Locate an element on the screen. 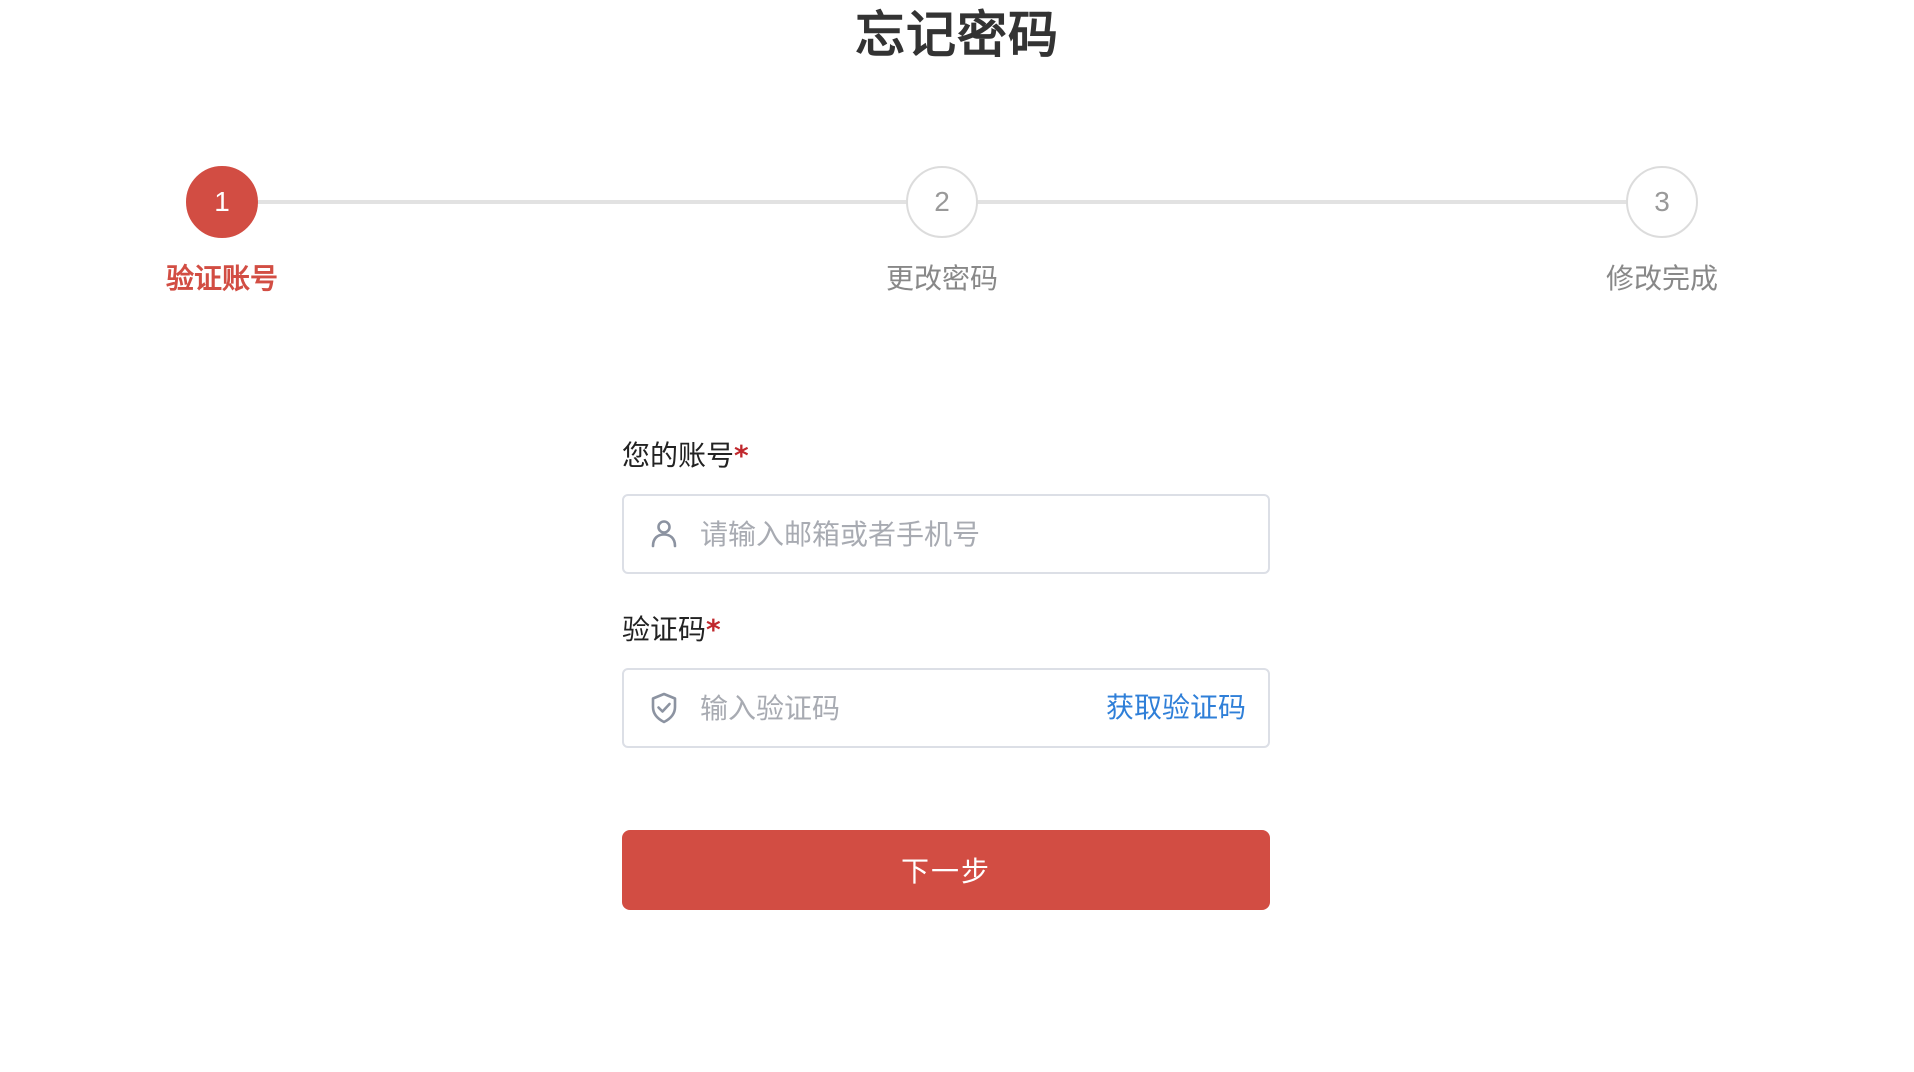 This screenshot has width=1914, height=1072. account-input-box is located at coordinates (946, 534).